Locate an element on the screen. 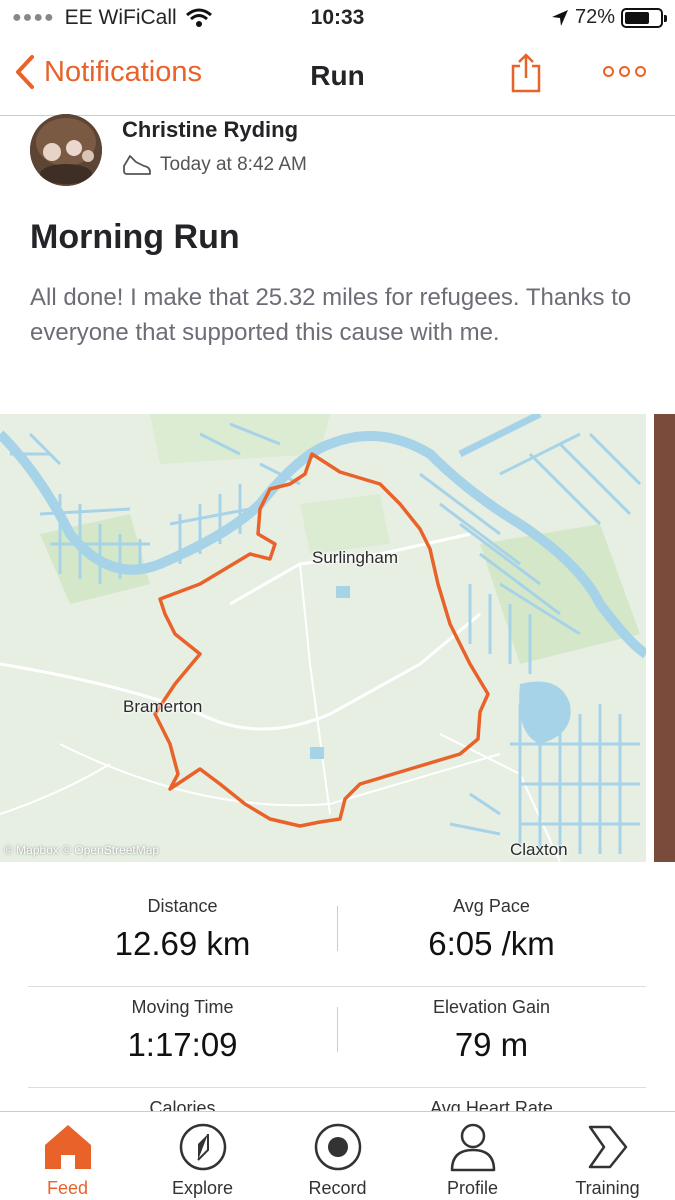 The image size is (675, 1200). tab-profile: Profile is located at coordinates (472, 1156).